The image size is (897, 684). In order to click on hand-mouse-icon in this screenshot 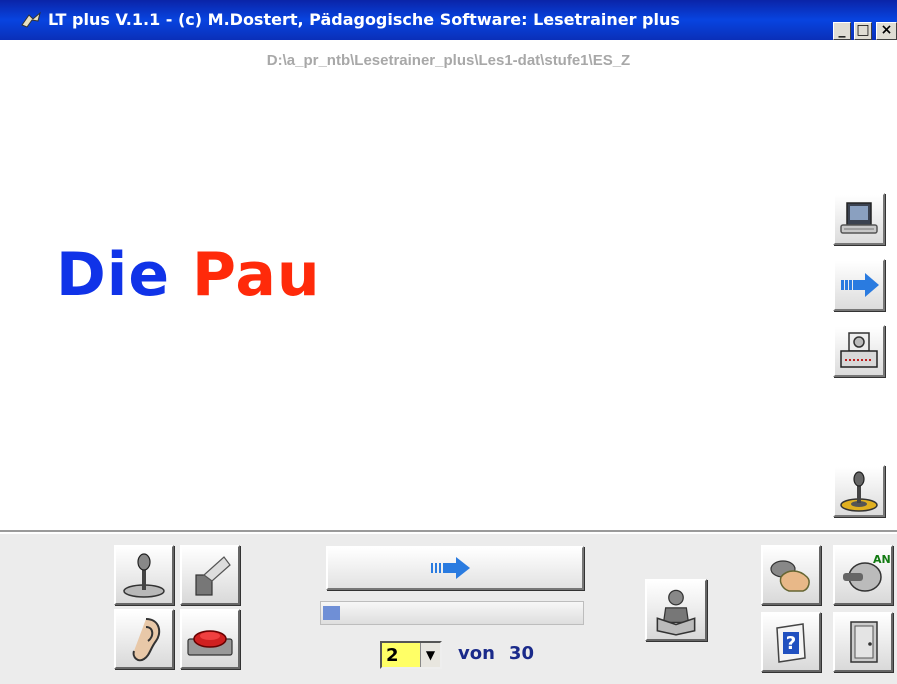, I will do `click(790, 576)`.